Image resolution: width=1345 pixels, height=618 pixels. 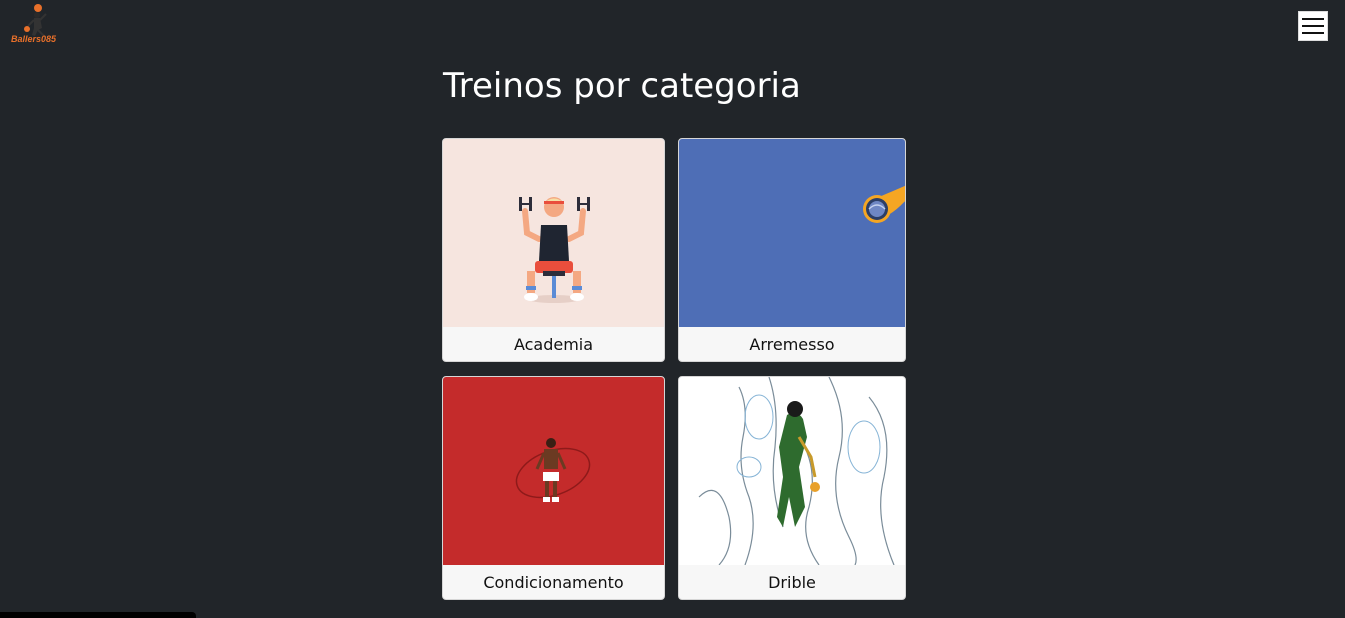 I want to click on logo: Ballers085, so click(x=37, y=25).